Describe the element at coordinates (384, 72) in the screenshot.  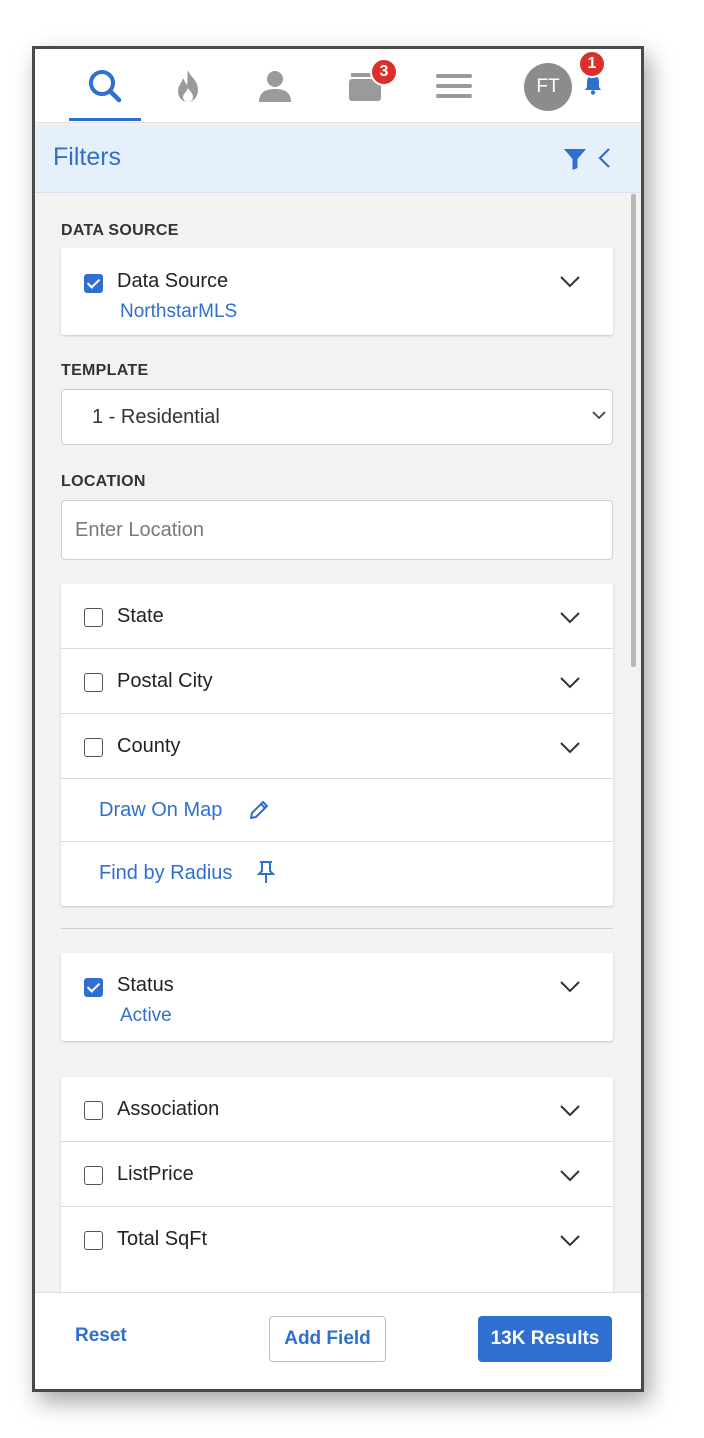
I see `carts-badge: 3` at that location.